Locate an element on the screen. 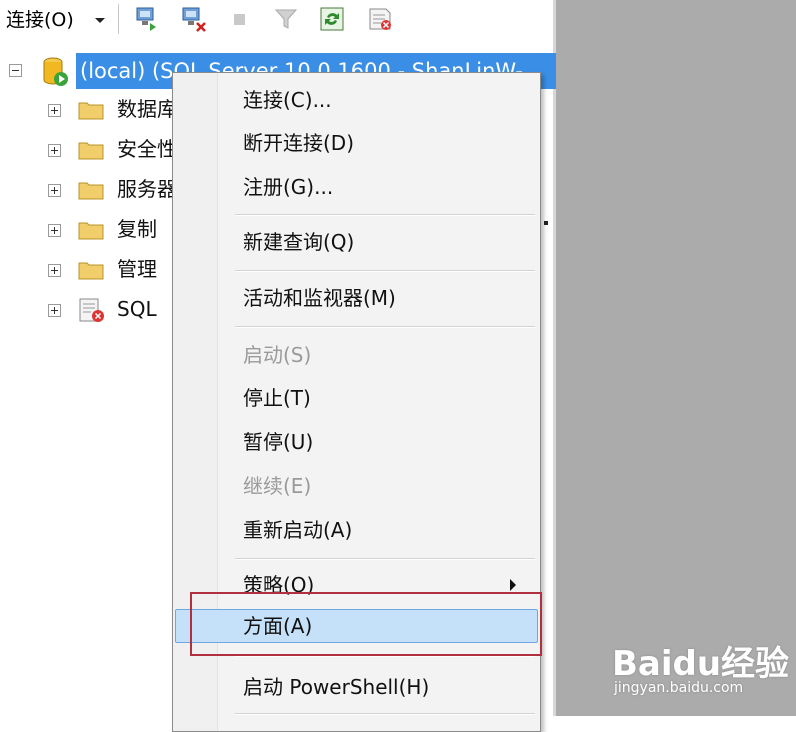 The image size is (796, 732). connect-dropdown-button: 连接(O) is located at coordinates (40, 20).